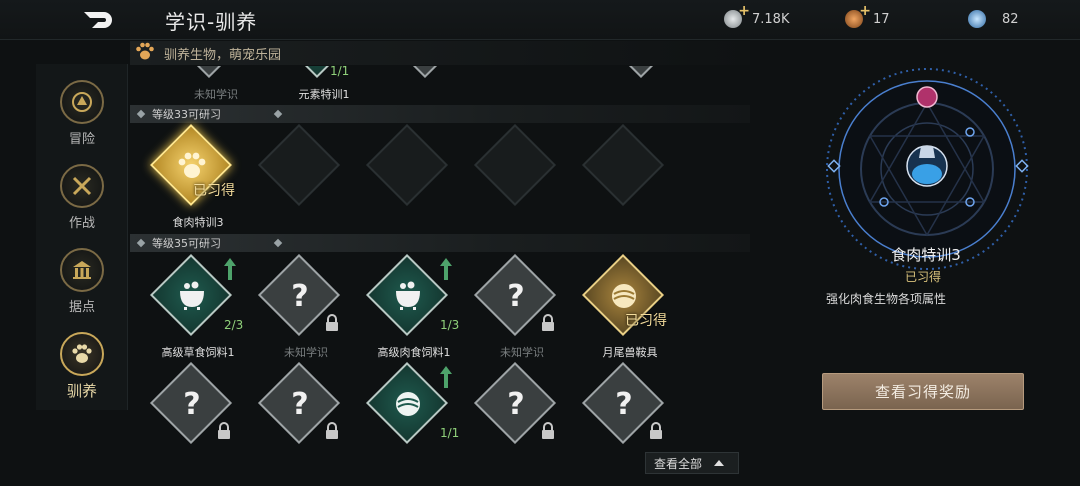 The height and width of the screenshot is (486, 1080). What do you see at coordinates (440, 243) in the screenshot?
I see `level-bar-35: 等级35可研习` at bounding box center [440, 243].